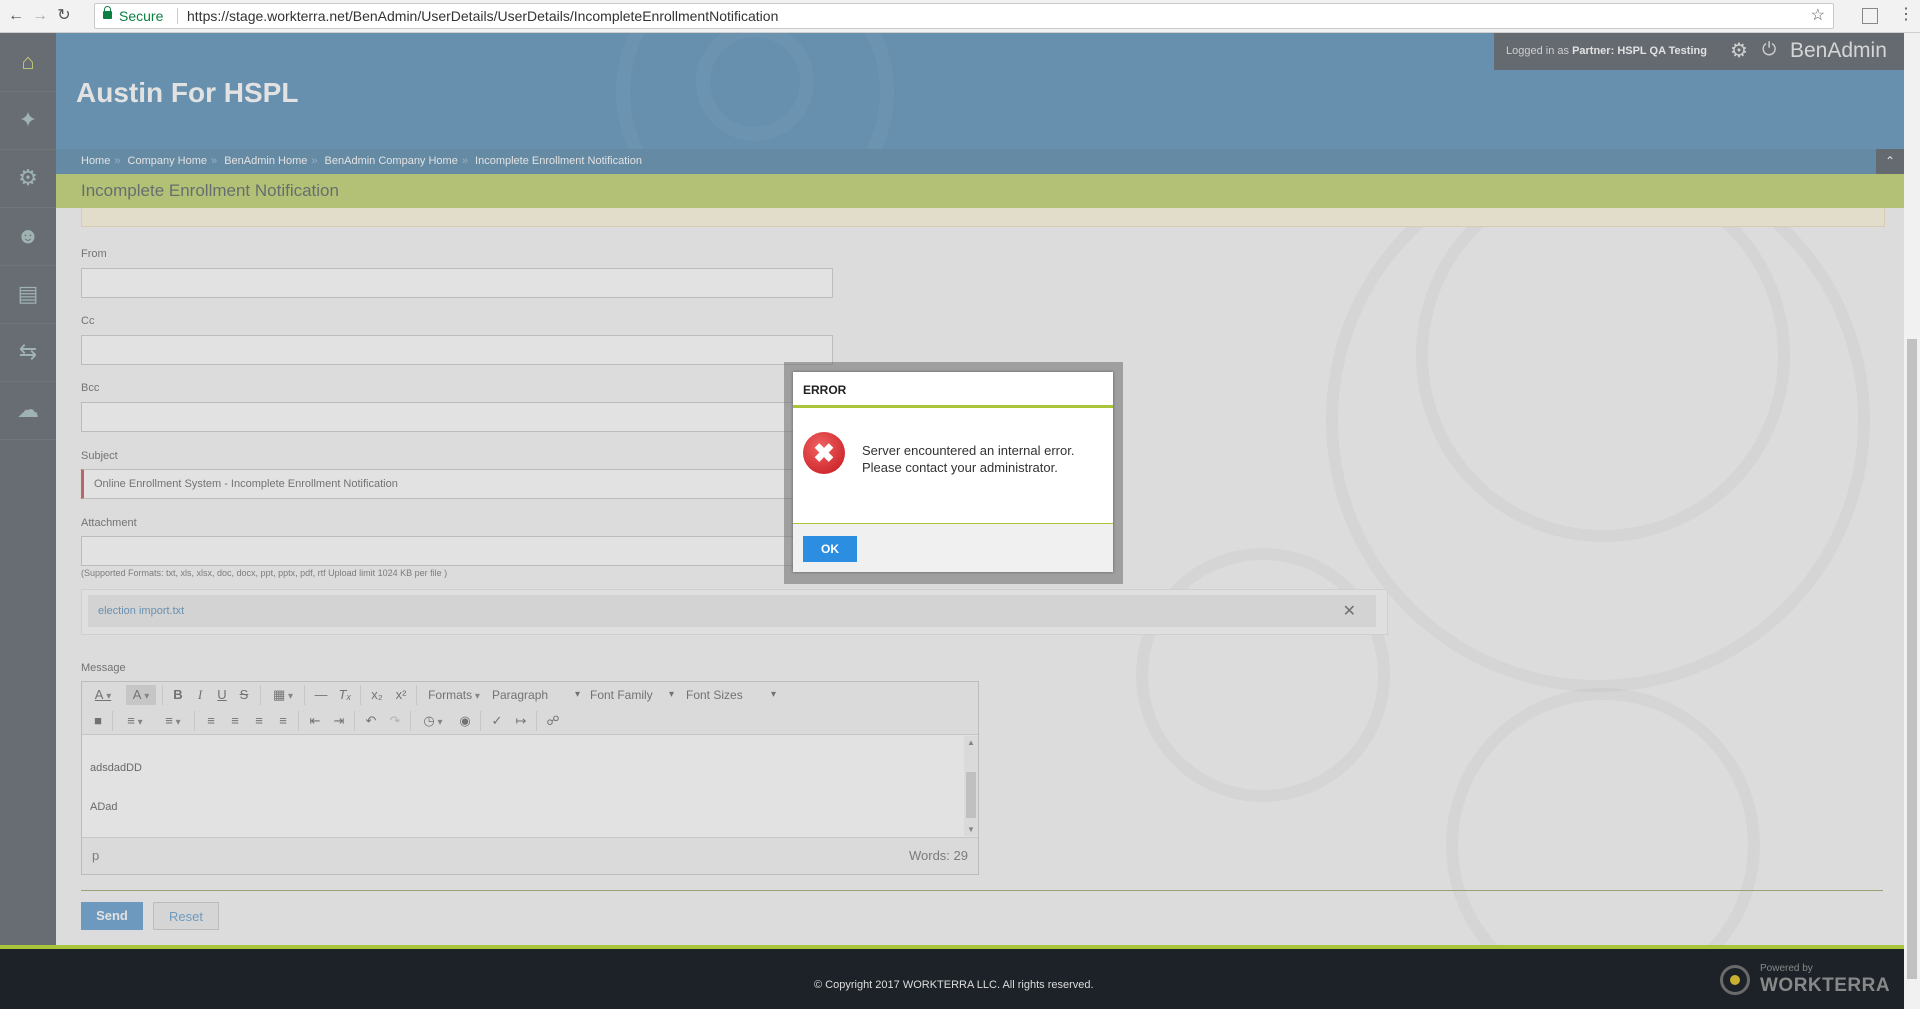 This screenshot has width=1920, height=1009. Describe the element at coordinates (40, 16) in the screenshot. I see `forward-icon: →` at that location.